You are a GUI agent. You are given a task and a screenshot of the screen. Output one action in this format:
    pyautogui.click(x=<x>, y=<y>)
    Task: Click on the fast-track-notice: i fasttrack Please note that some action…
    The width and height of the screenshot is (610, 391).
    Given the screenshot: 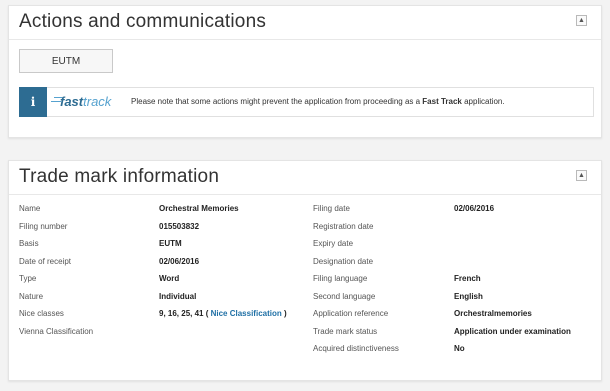 What is the action you would take?
    pyautogui.click(x=306, y=102)
    